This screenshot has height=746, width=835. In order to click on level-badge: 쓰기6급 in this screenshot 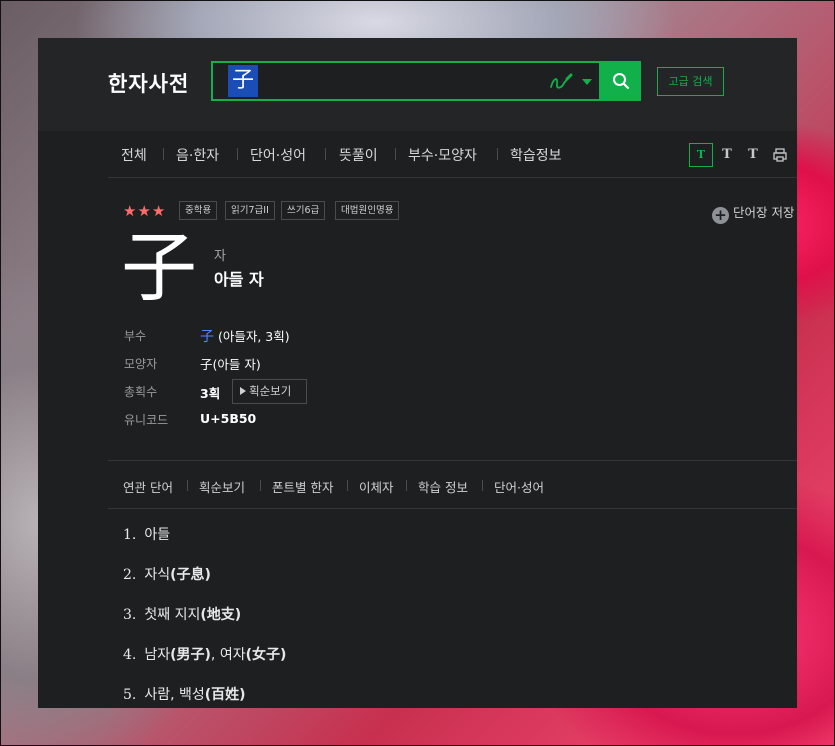, I will do `click(303, 210)`.